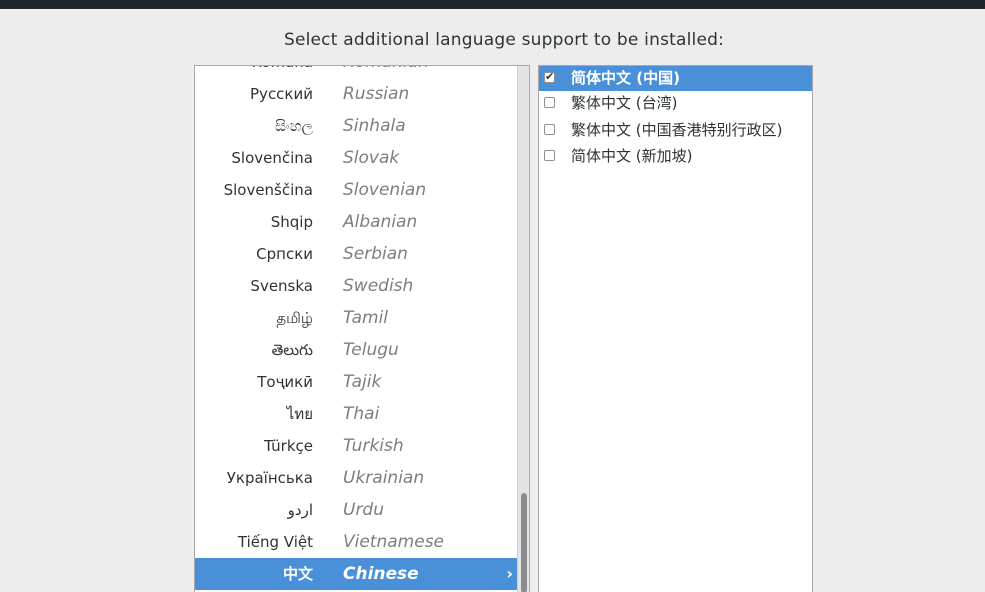 The width and height of the screenshot is (985, 592). I want to click on language-native-name: Slovenščina, so click(268, 190).